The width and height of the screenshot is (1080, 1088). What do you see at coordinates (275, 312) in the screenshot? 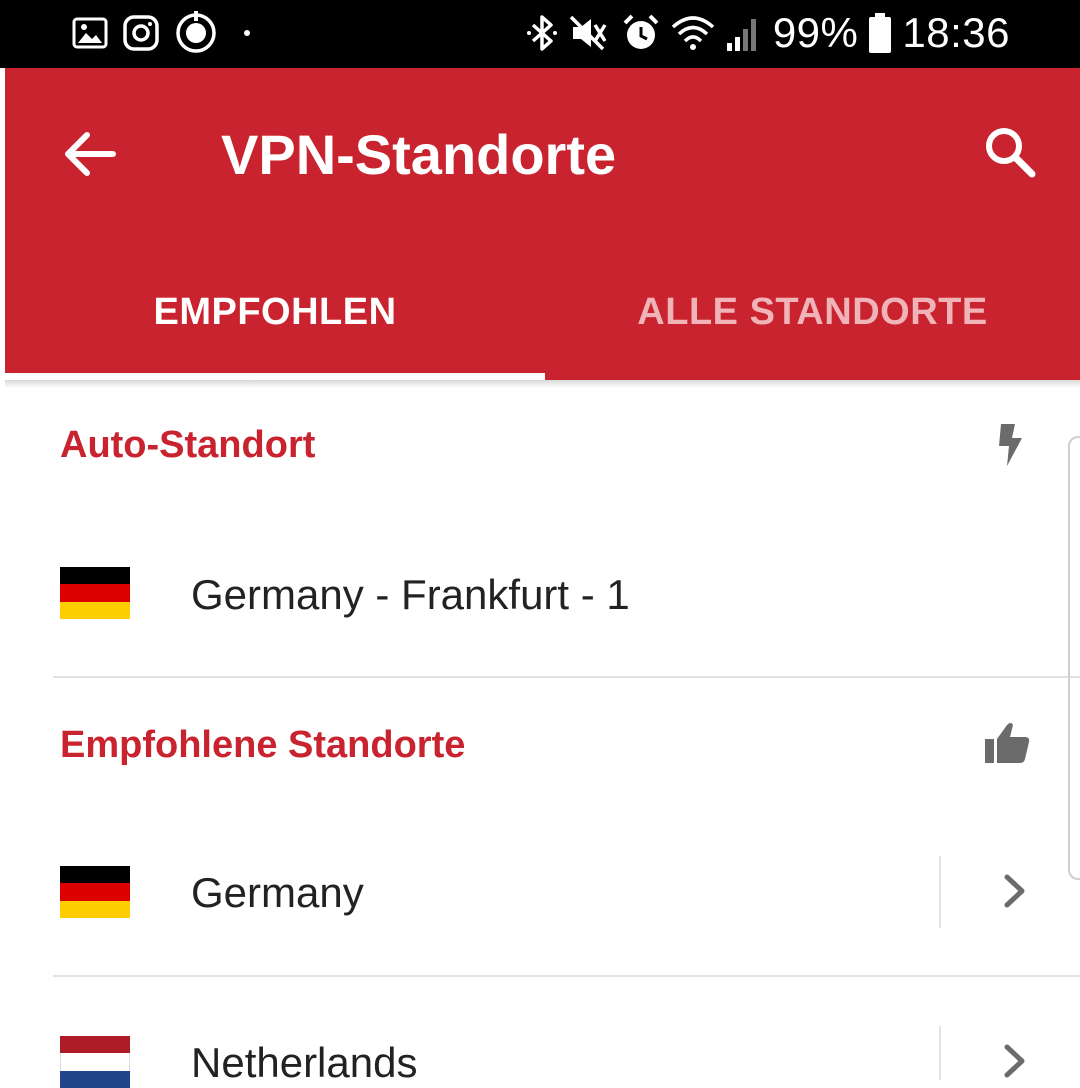
I see `tab-recommended: EMPFOHLEN` at bounding box center [275, 312].